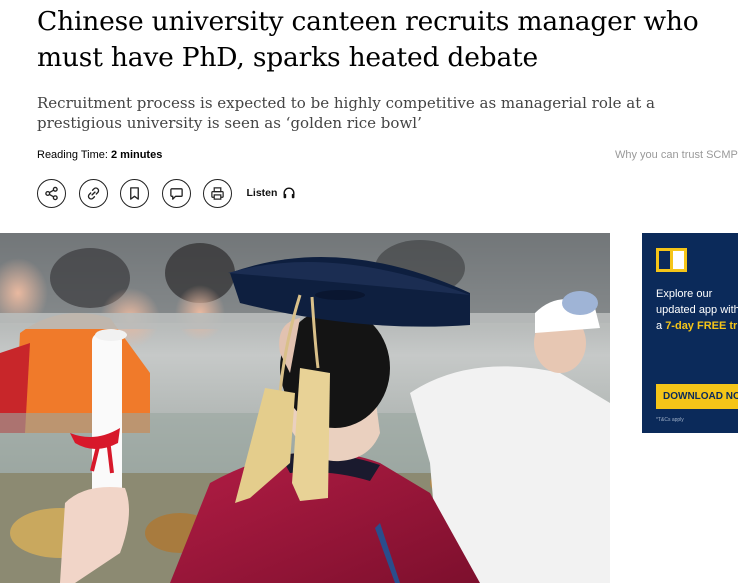 Image resolution: width=738 pixels, height=583 pixels. What do you see at coordinates (697, 396) in the screenshot?
I see `download-now-button: DOWNLOAD NOW` at bounding box center [697, 396].